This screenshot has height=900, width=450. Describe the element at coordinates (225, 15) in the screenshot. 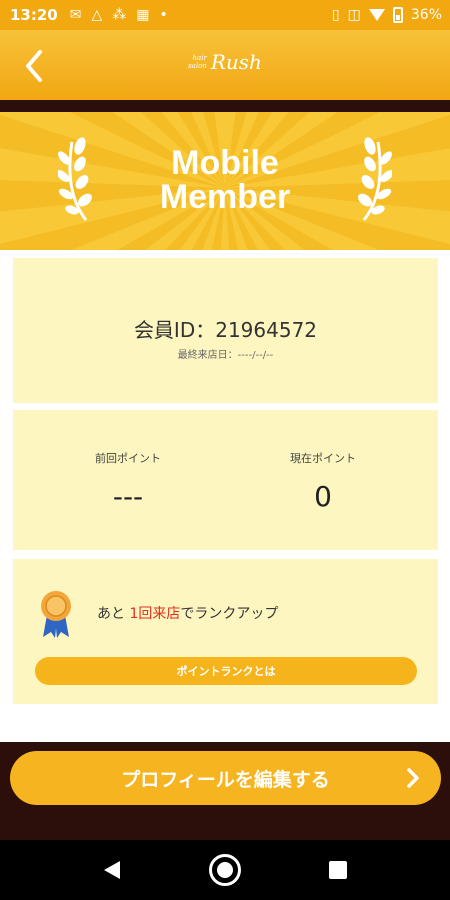

I see `status-bar: 13:20 ✉ △ ⁂ ▦ • ▯ ◫ 36%` at that location.